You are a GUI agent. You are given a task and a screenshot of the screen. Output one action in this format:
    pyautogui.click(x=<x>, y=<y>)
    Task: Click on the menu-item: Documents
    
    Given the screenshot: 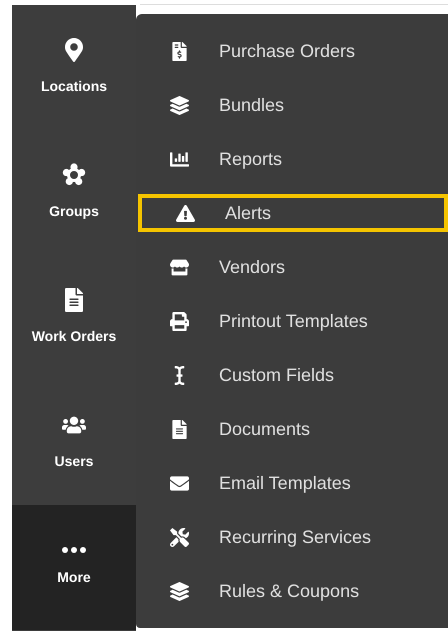 What is the action you would take?
    pyautogui.click(x=292, y=429)
    